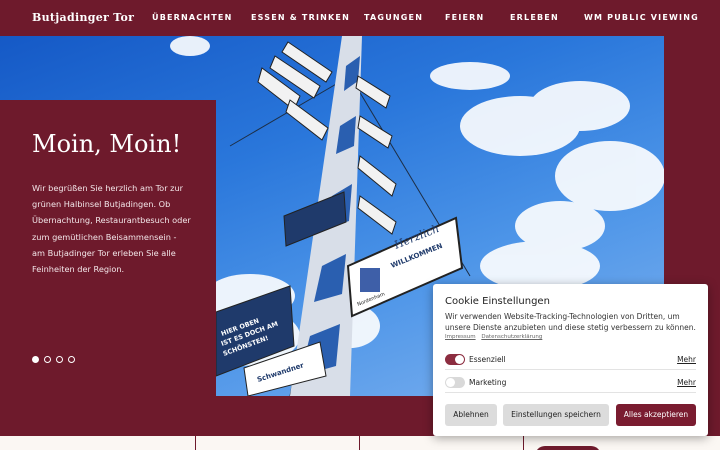 The image size is (720, 450). I want to click on nav-erleben: ERLEBEN, so click(534, 17).